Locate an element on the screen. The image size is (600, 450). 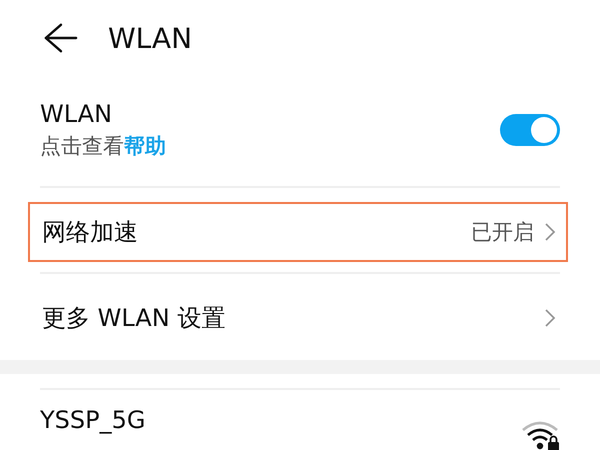
network-name: YSSP_5G is located at coordinates (280, 420).